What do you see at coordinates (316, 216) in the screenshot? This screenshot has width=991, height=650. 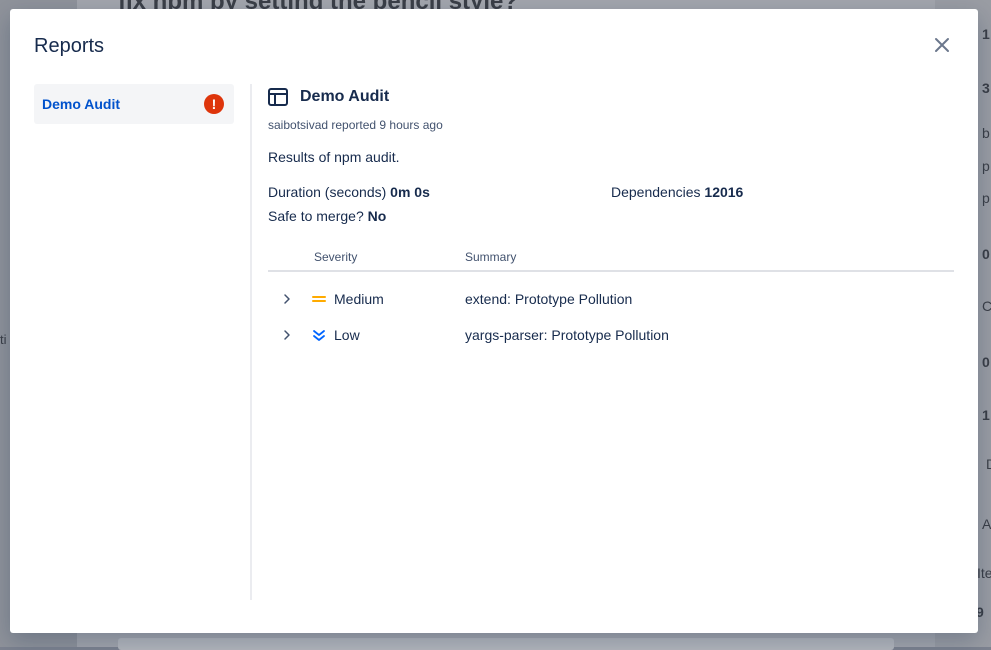 I see `safe-to-merge-label: Safe to merge?` at bounding box center [316, 216].